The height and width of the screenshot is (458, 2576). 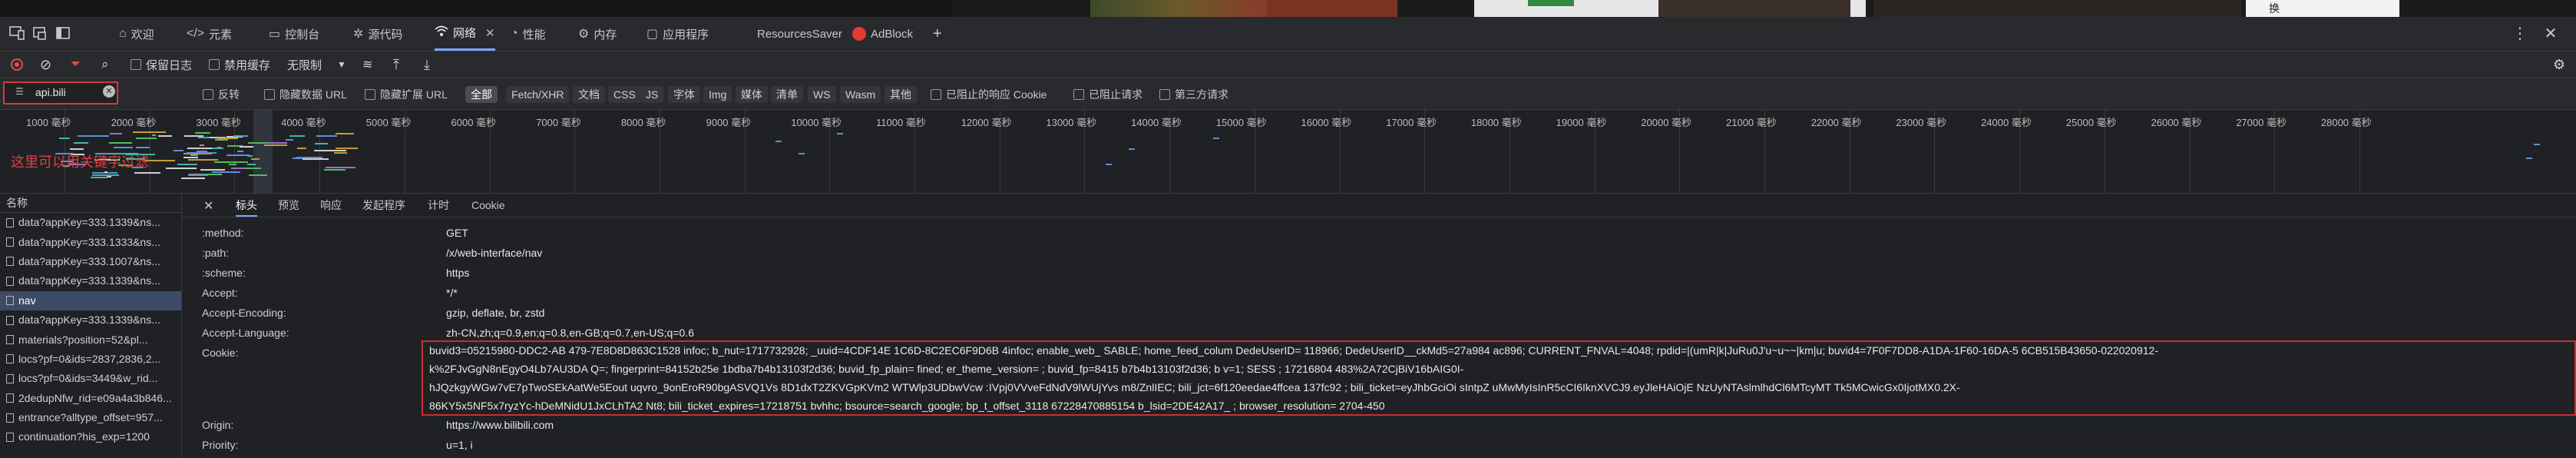 I want to click on tab-resourcessaver: ResourcesSaver, so click(x=799, y=34).